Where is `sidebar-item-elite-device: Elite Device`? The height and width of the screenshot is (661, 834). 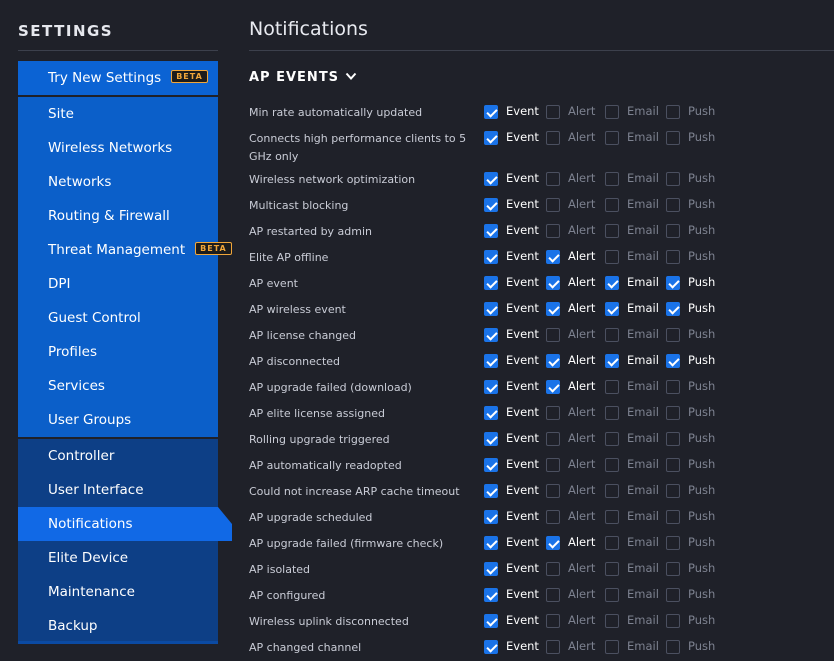 sidebar-item-elite-device: Elite Device is located at coordinates (118, 558).